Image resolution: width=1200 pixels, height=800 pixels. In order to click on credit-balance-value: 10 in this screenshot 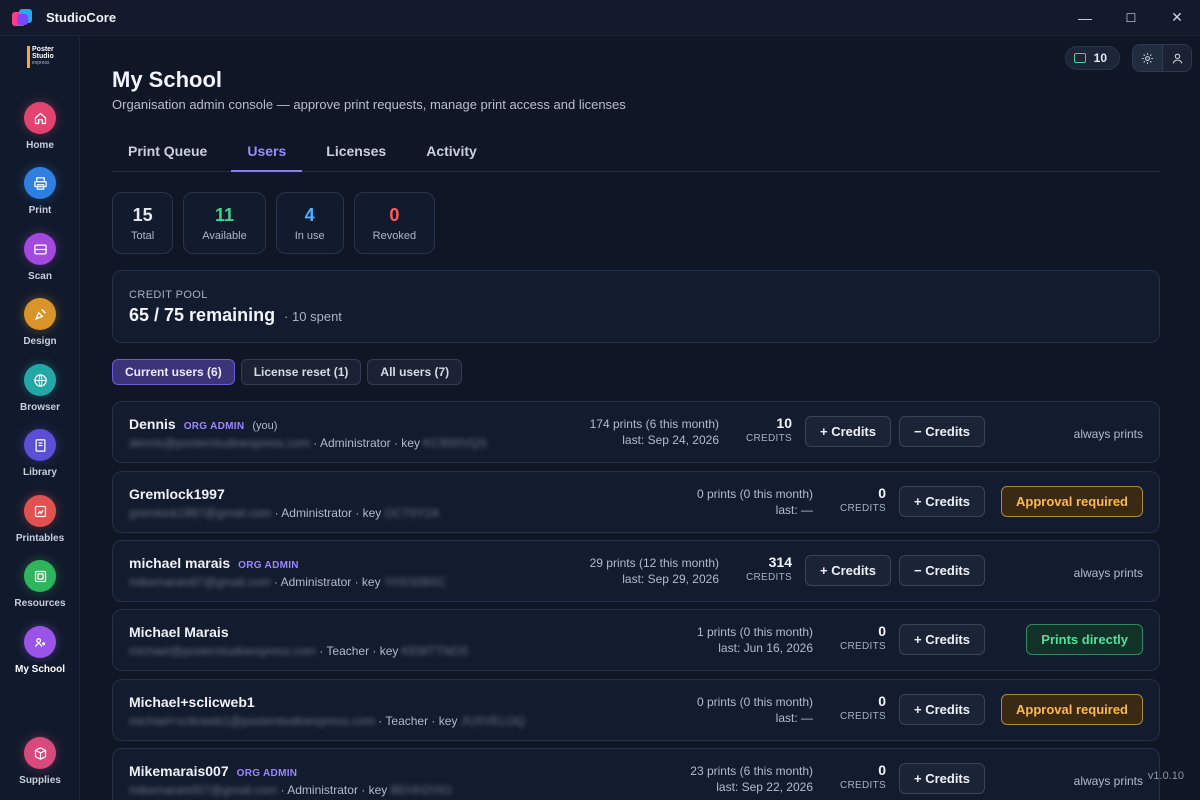, I will do `click(1100, 58)`.